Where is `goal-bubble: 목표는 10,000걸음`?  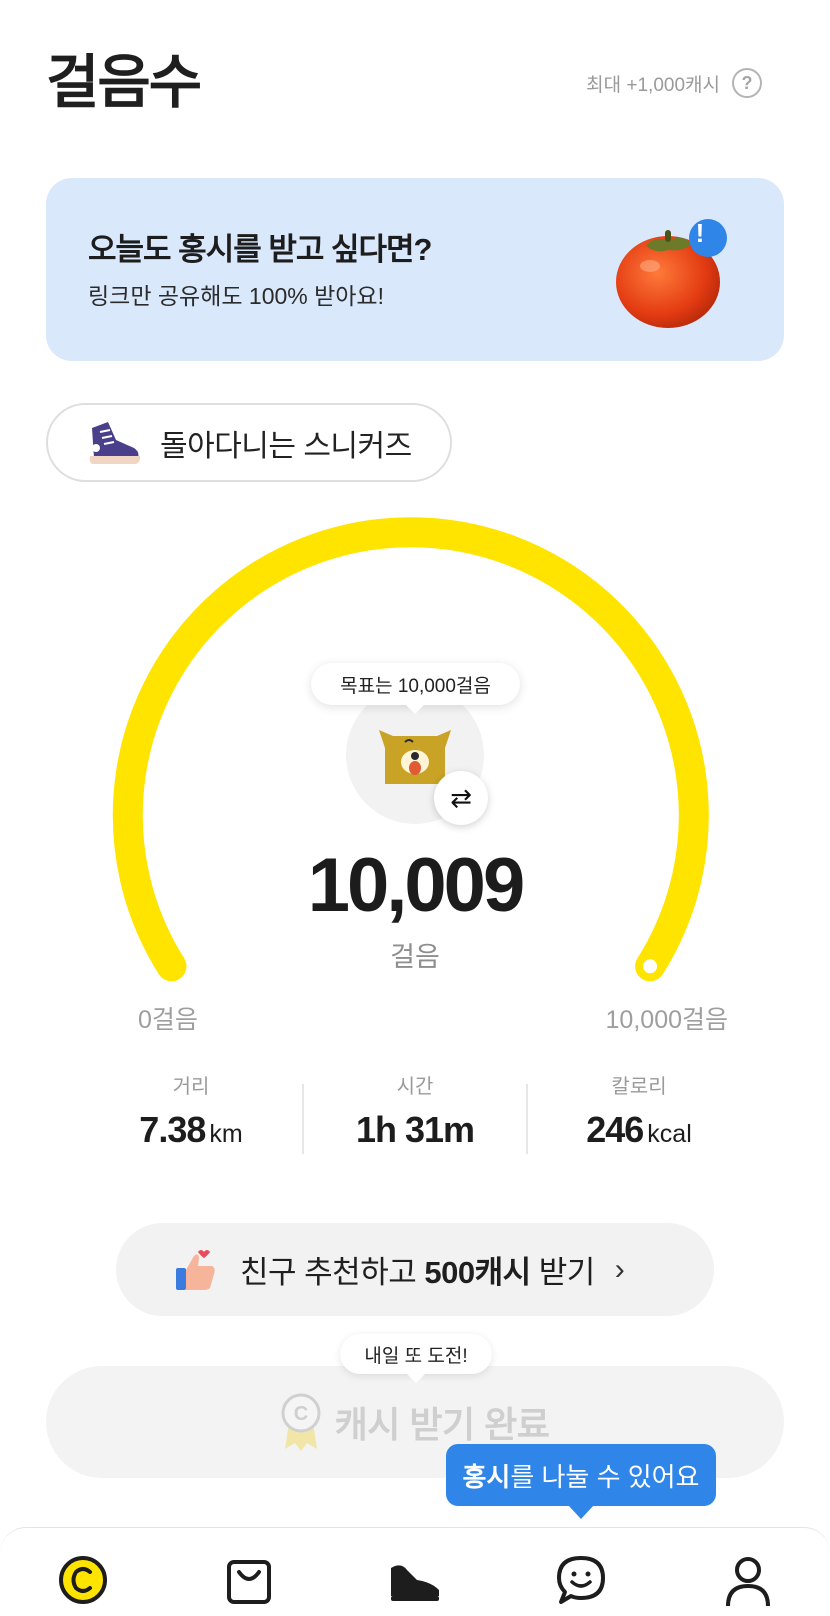 goal-bubble: 목표는 10,000걸음 is located at coordinates (415, 688).